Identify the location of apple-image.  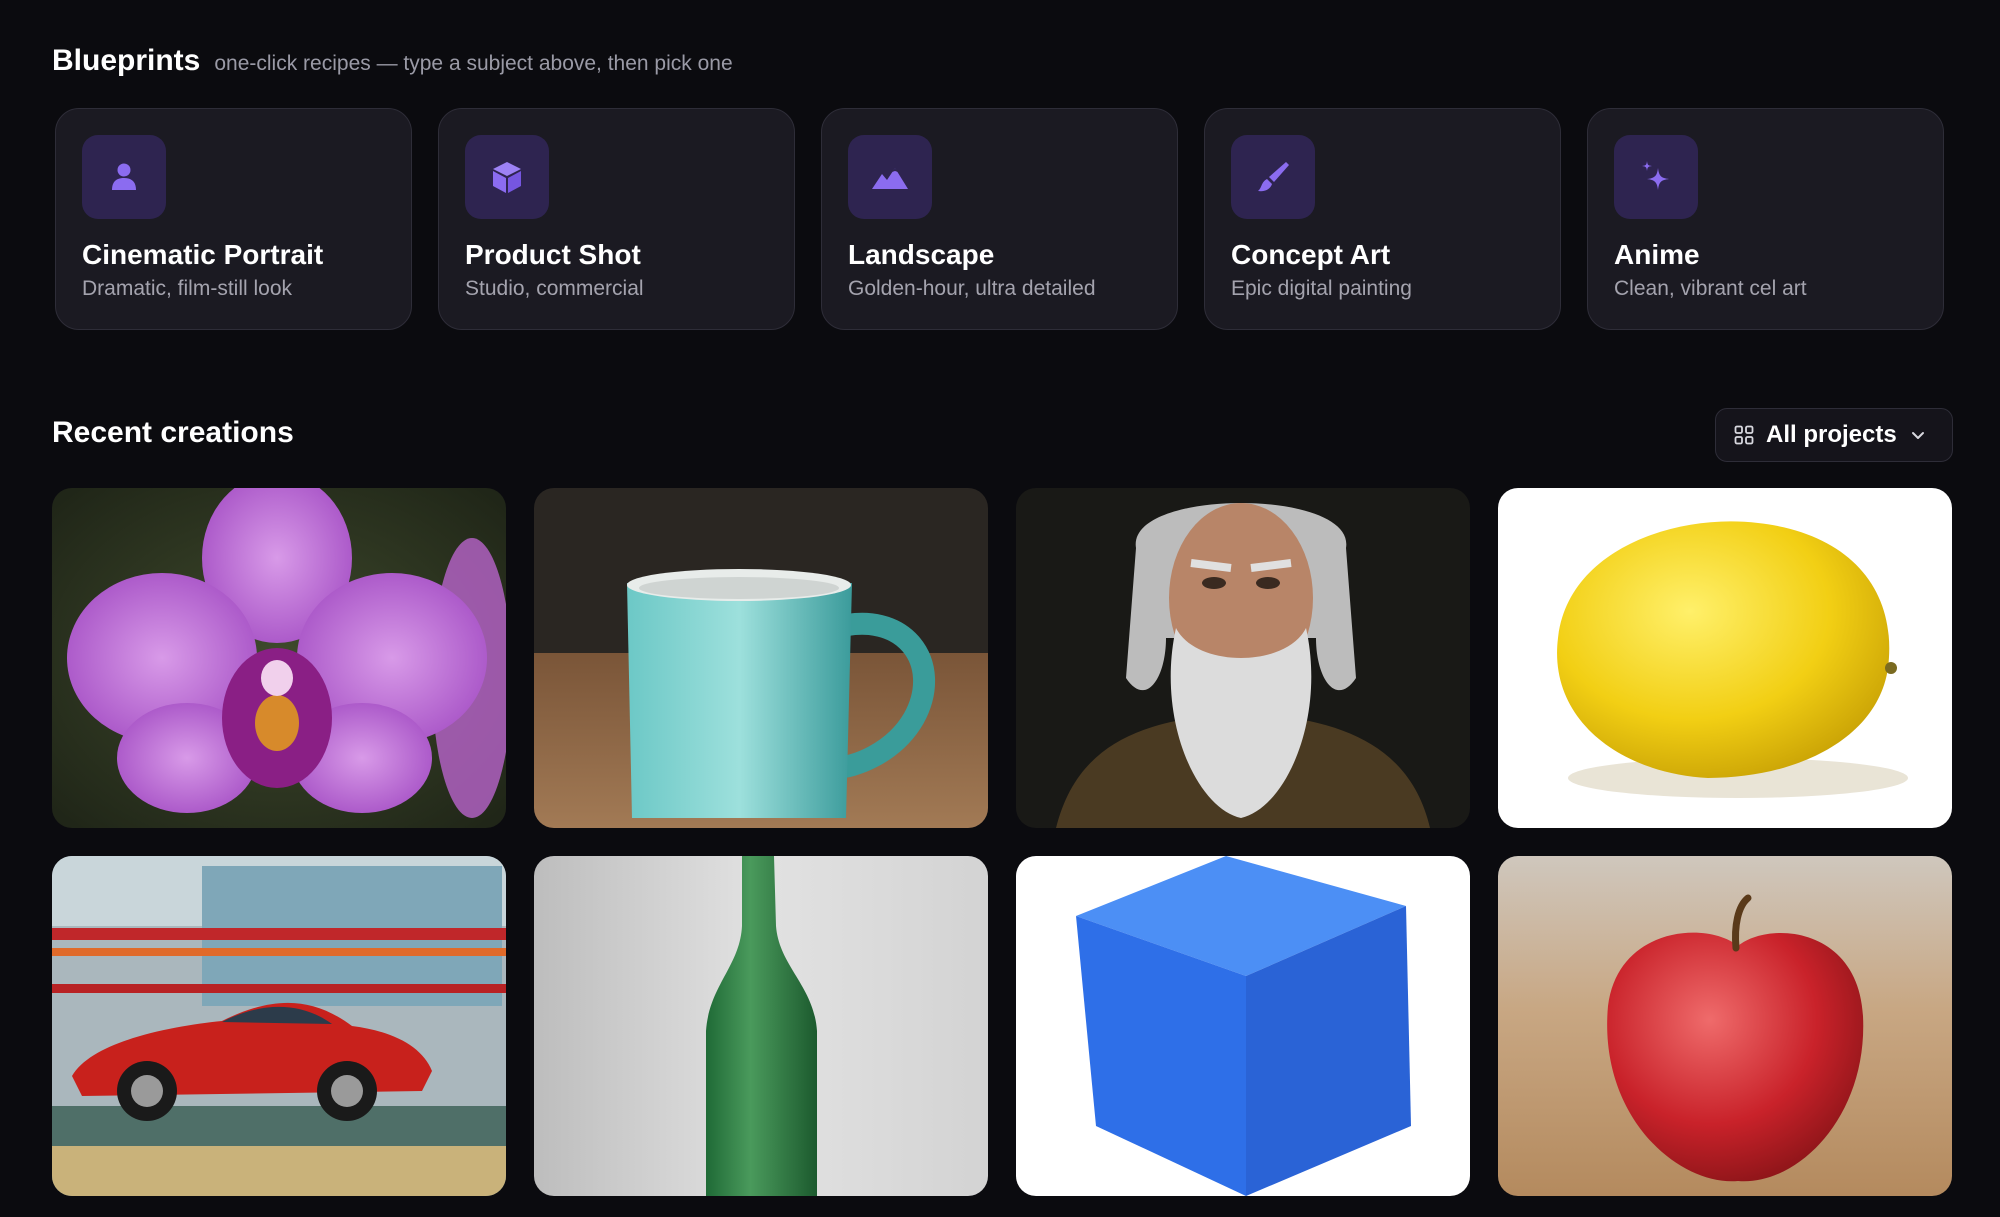
(1725, 1026).